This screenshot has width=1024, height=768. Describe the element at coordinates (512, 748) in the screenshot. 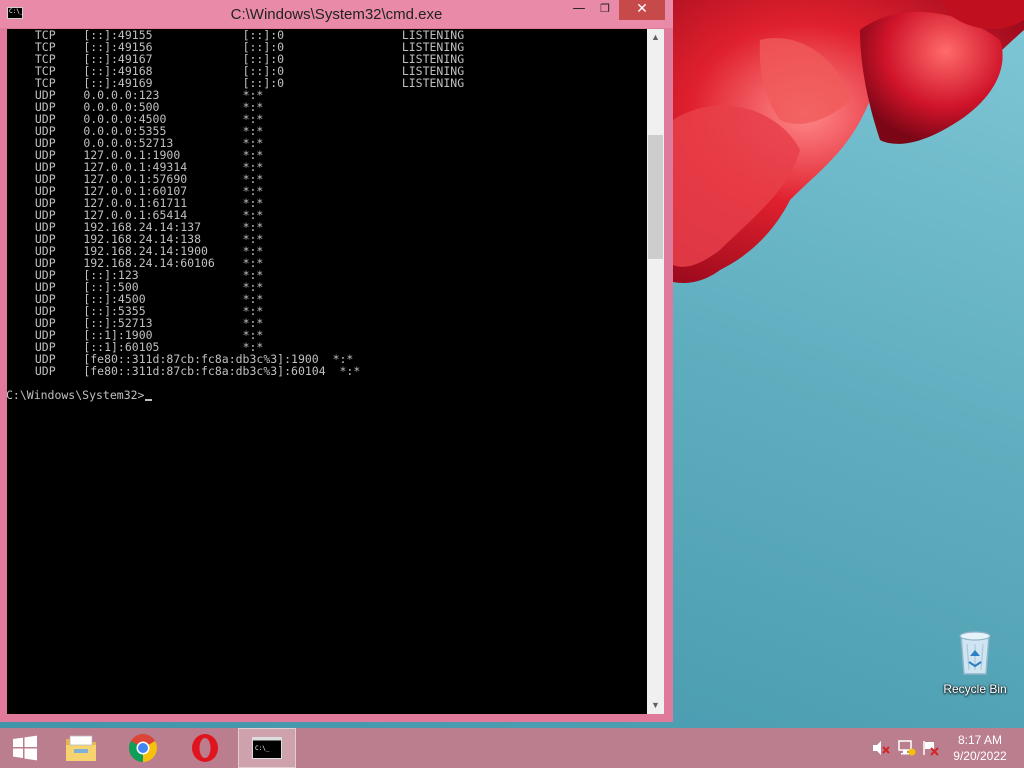

I see `taskbar: C:\_ 8:17 AM 9/20/2022` at that location.